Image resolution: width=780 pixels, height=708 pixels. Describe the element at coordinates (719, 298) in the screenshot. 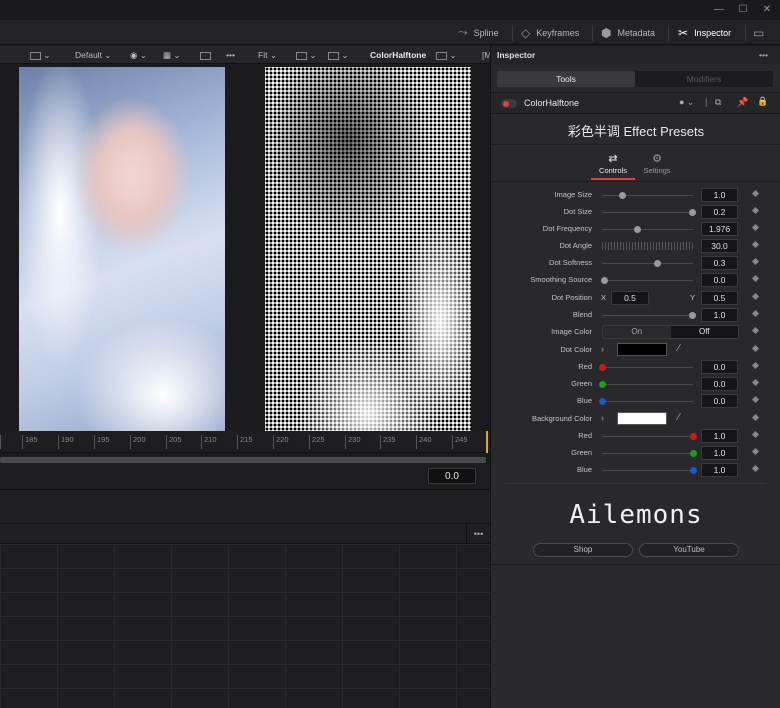

I see `position-y-field: 0.5` at that location.